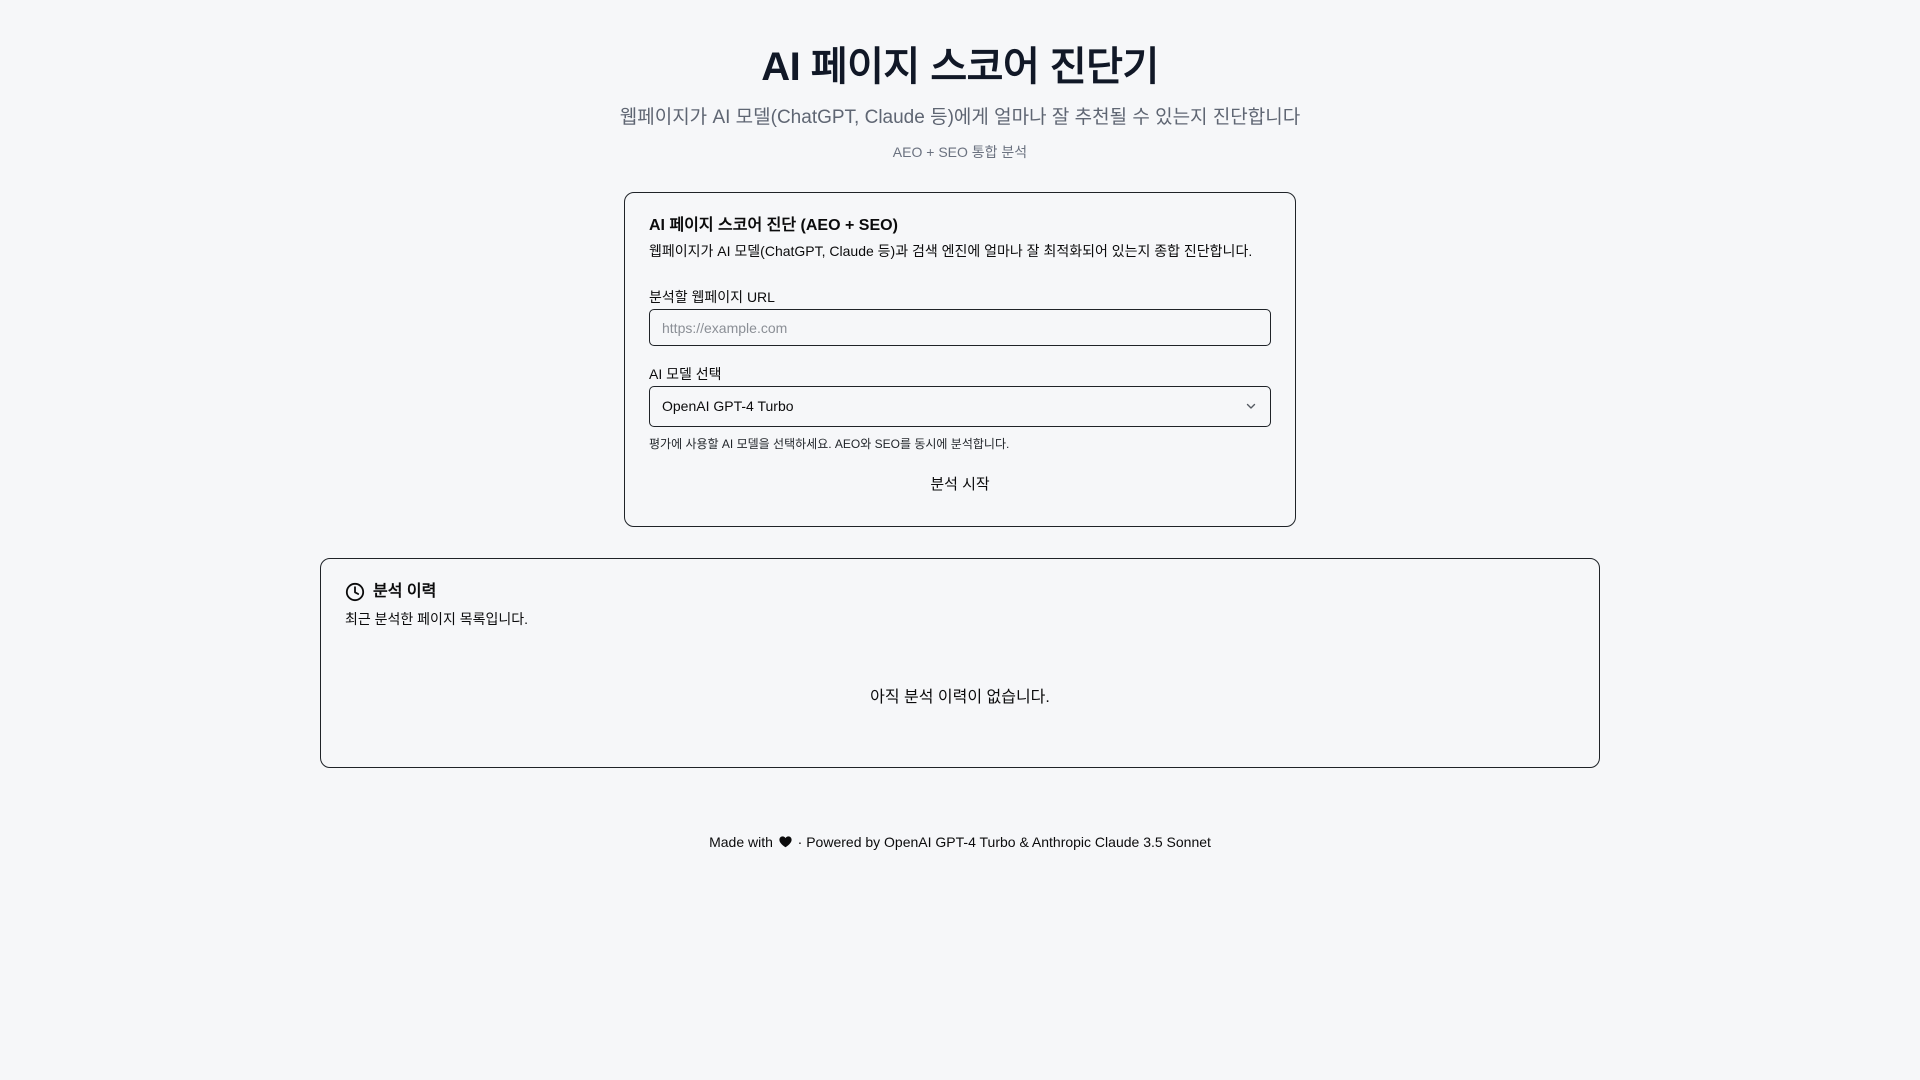 This screenshot has height=1080, width=1920. What do you see at coordinates (960, 592) in the screenshot?
I see `history-title-row: 분석 이력` at bounding box center [960, 592].